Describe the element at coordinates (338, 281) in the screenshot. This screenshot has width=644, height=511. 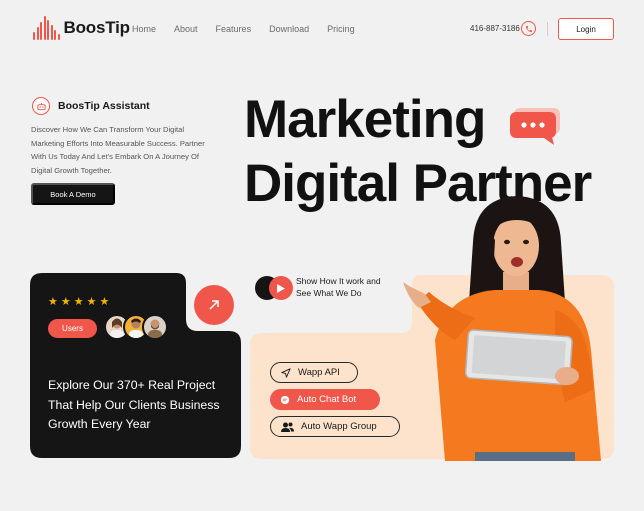
I see `play-caption-line-1: Show How It work and` at that location.